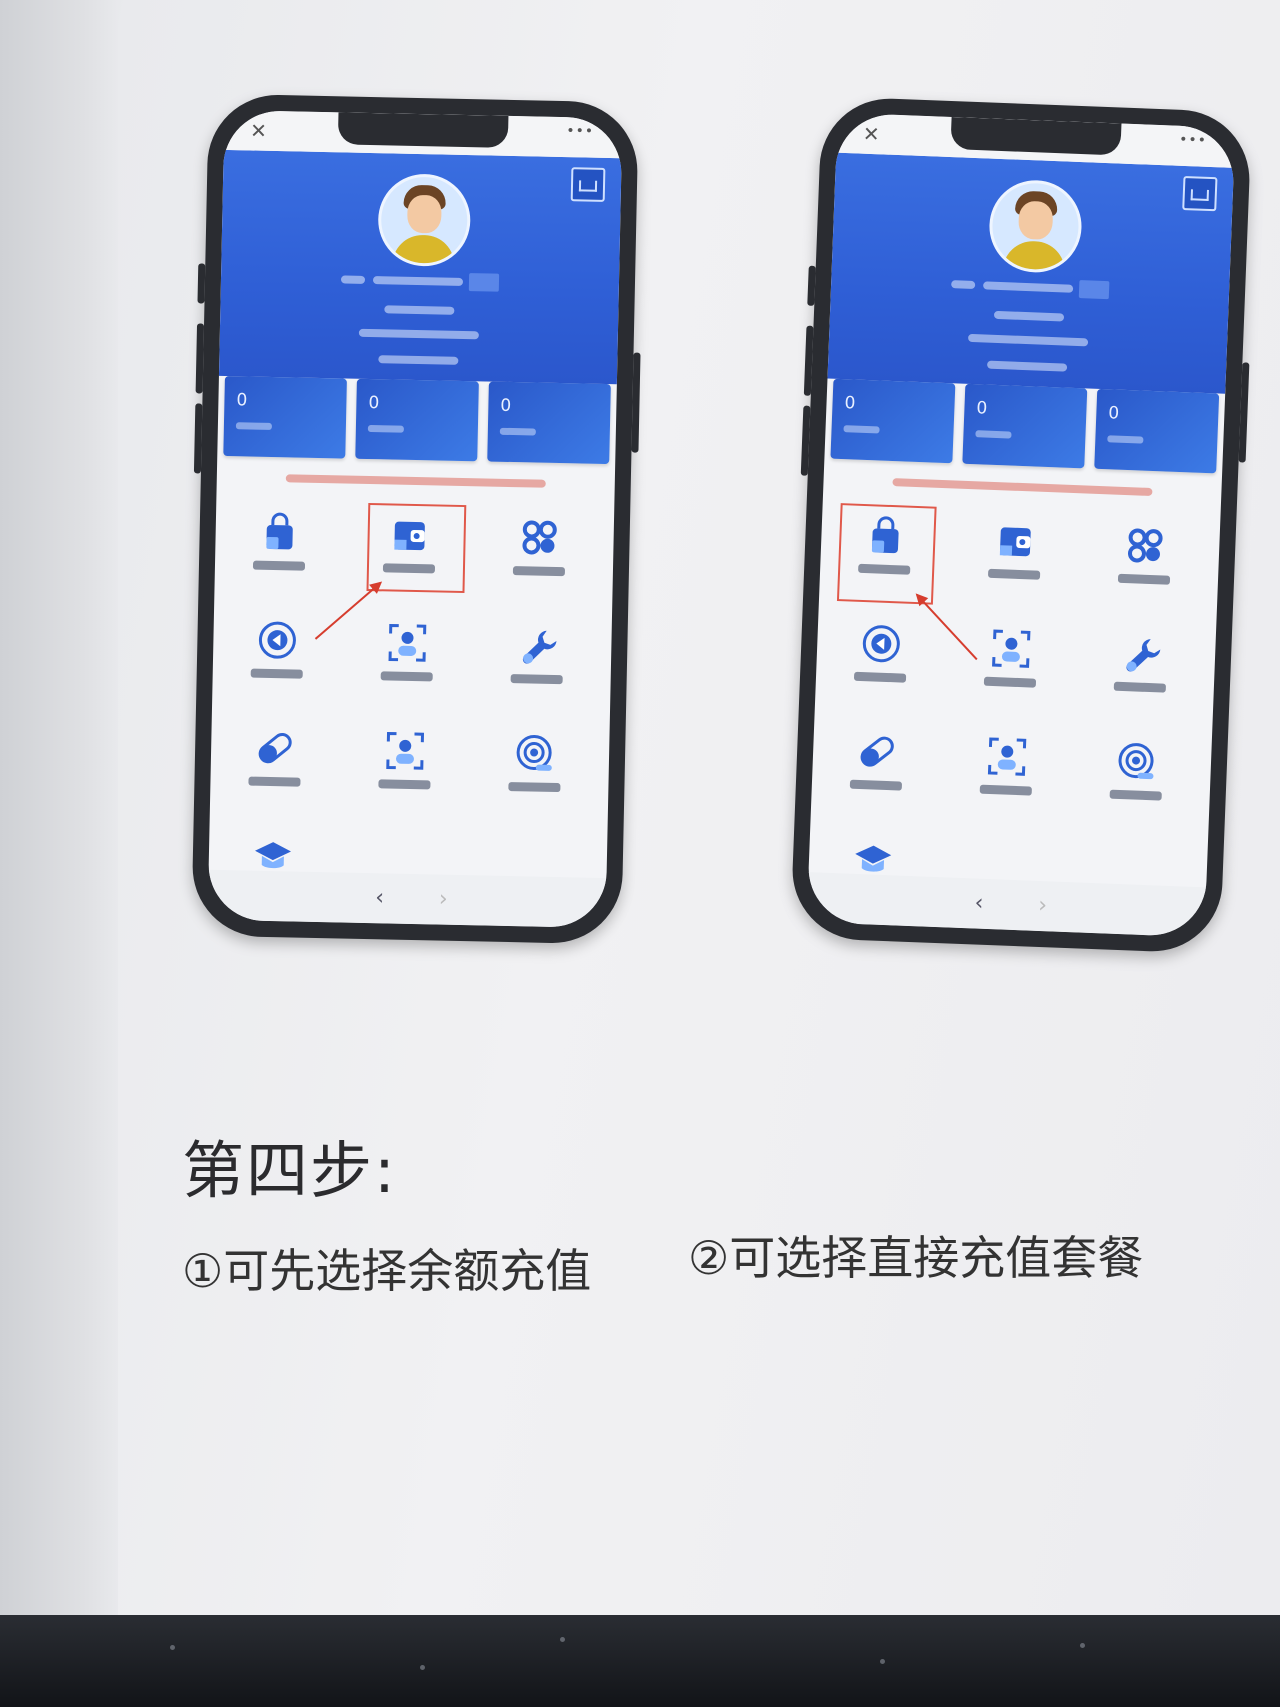 The width and height of the screenshot is (1280, 1707). I want to click on step-title: 第四步:, so click(289, 1170).